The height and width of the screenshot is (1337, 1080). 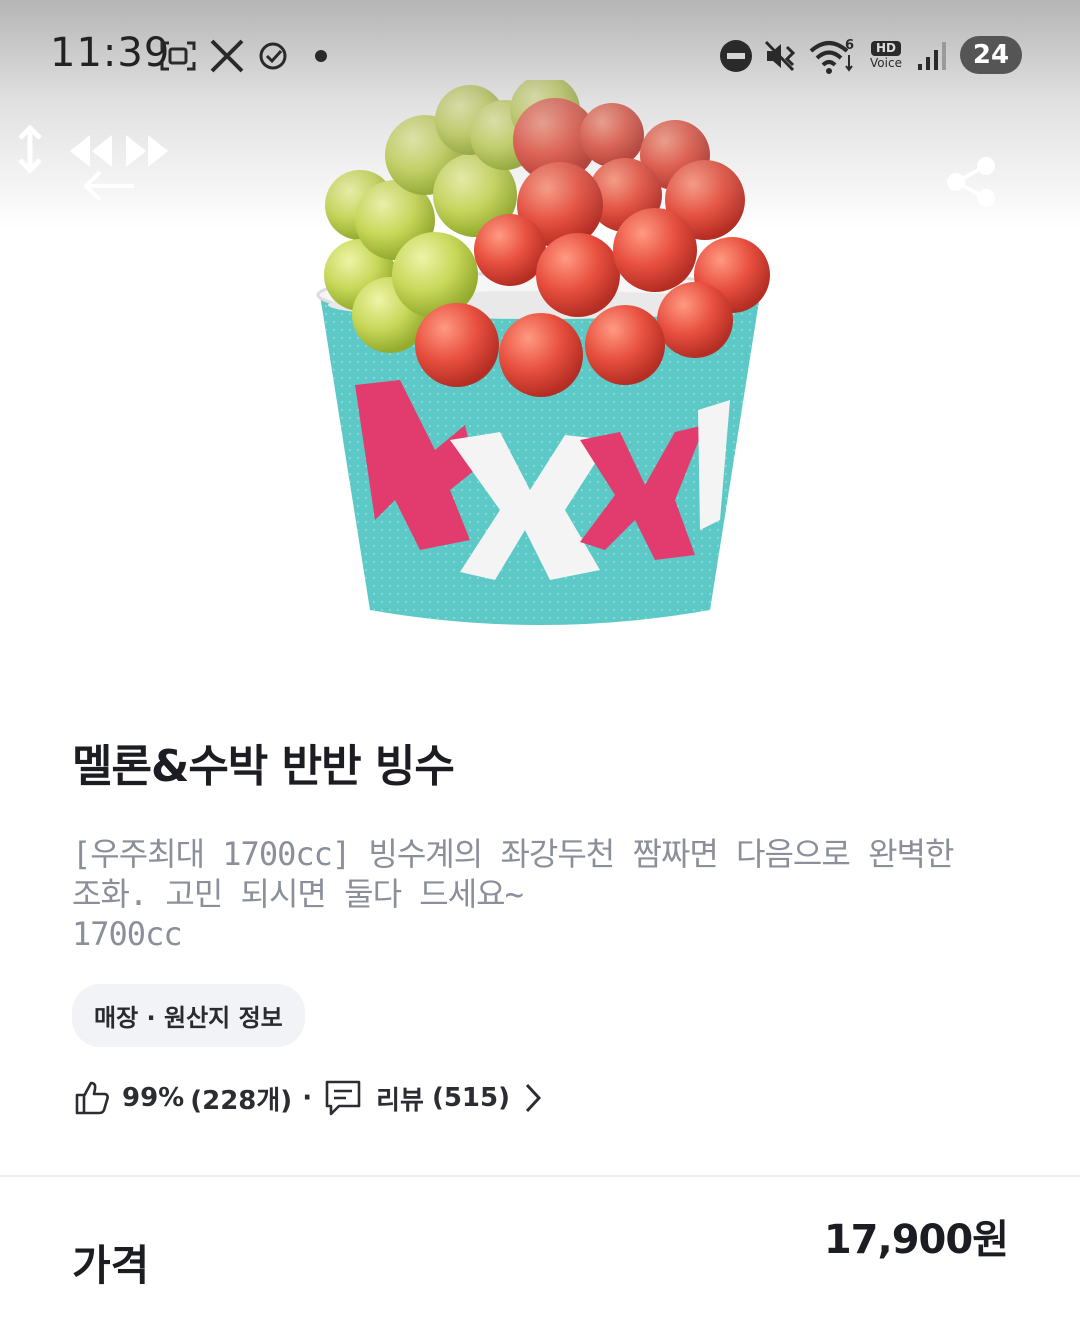 What do you see at coordinates (932, 56) in the screenshot?
I see `signal-icon` at bounding box center [932, 56].